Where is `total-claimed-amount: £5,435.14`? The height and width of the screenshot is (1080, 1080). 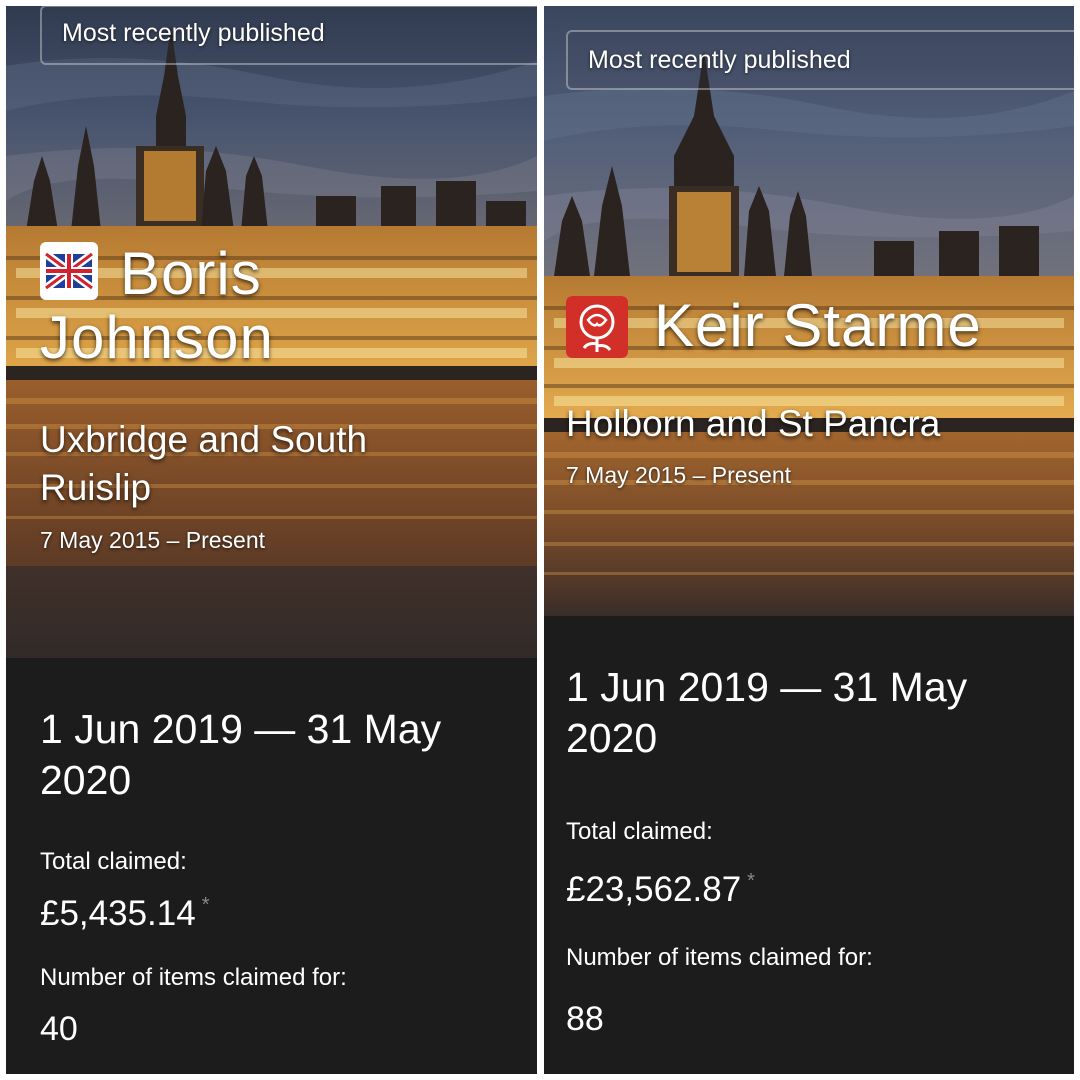 total-claimed-amount: £5,435.14 is located at coordinates (118, 913).